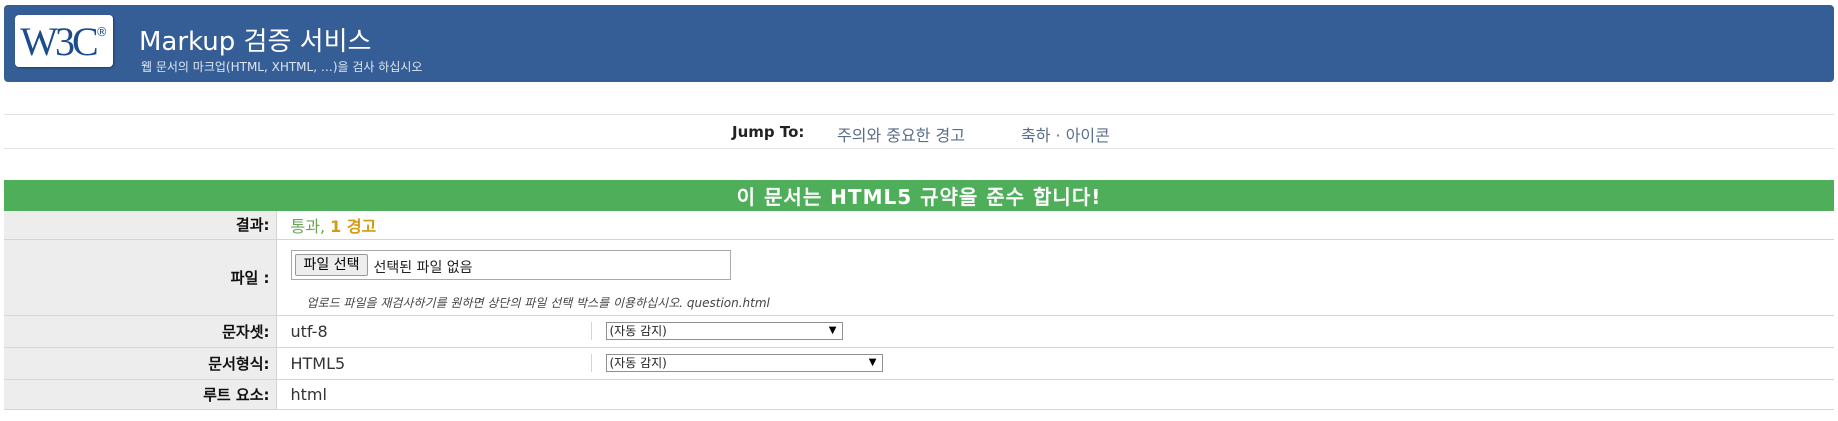 The image size is (1838, 421). I want to click on w3c-logo: W3C ®, so click(64, 41).